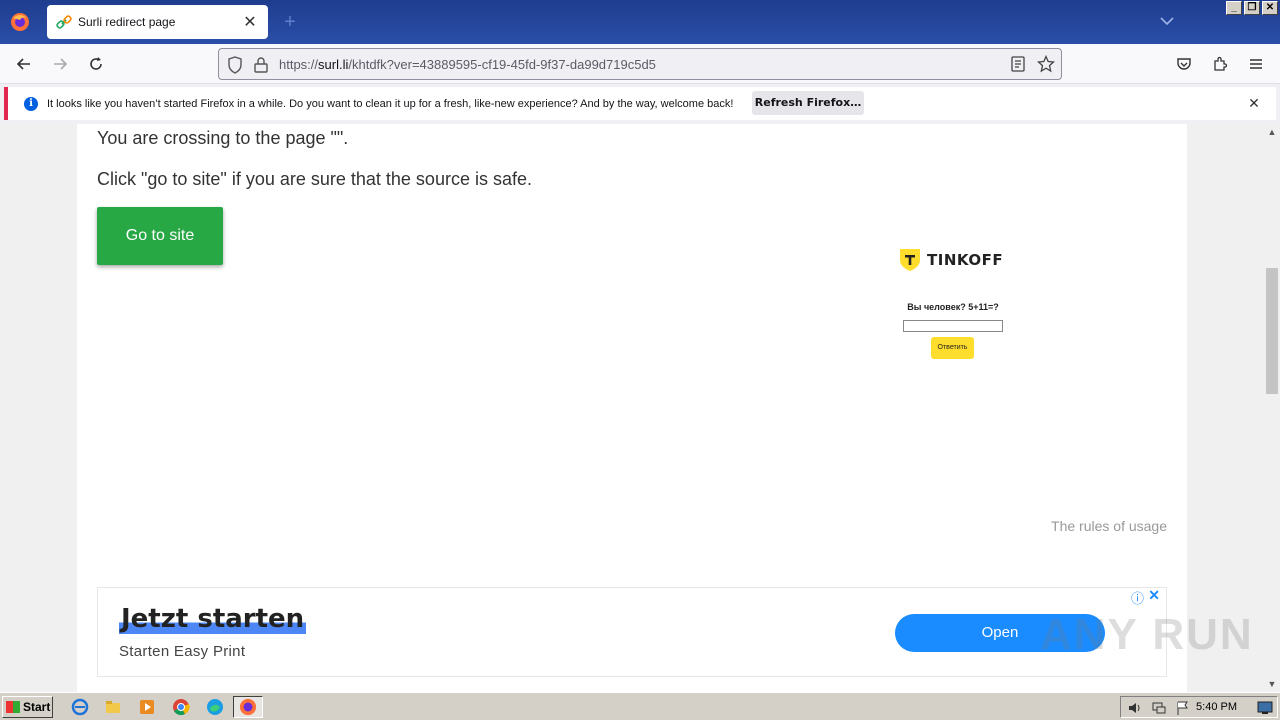 The height and width of the screenshot is (720, 1280). What do you see at coordinates (64, 22) in the screenshot?
I see `link-icon` at bounding box center [64, 22].